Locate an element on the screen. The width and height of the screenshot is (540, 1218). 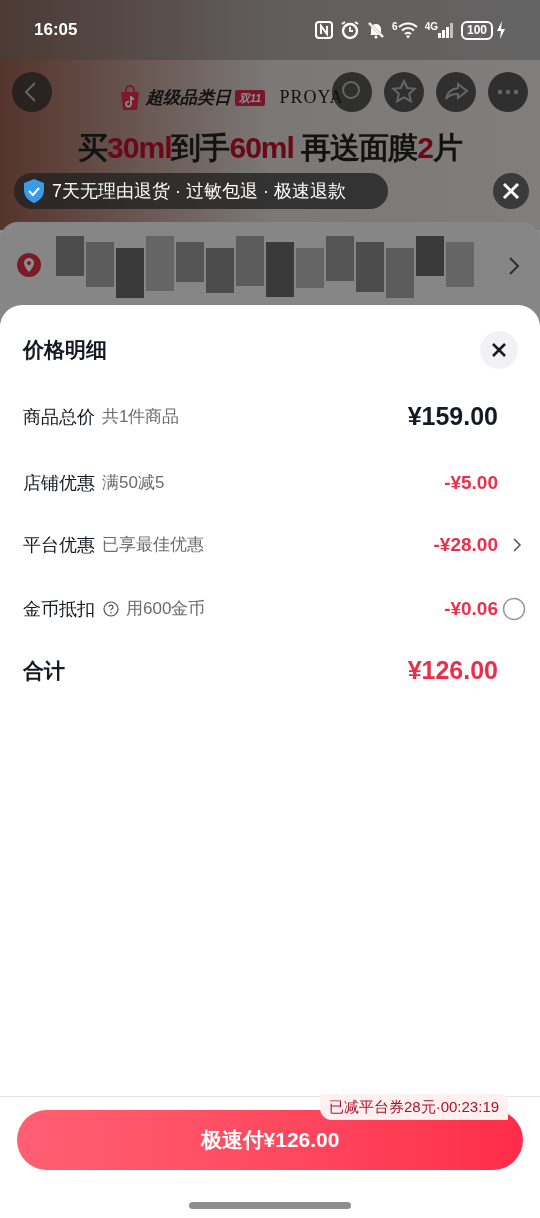
total-label: 合计 is located at coordinates (44, 671).